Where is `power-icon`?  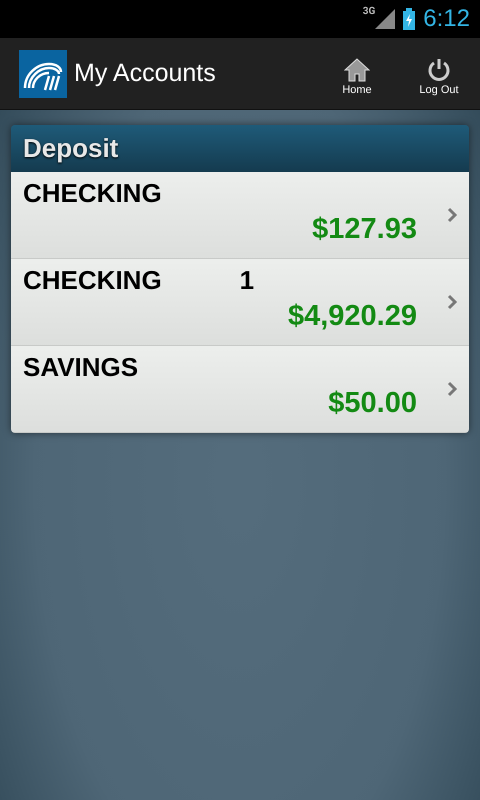
power-icon is located at coordinates (439, 70).